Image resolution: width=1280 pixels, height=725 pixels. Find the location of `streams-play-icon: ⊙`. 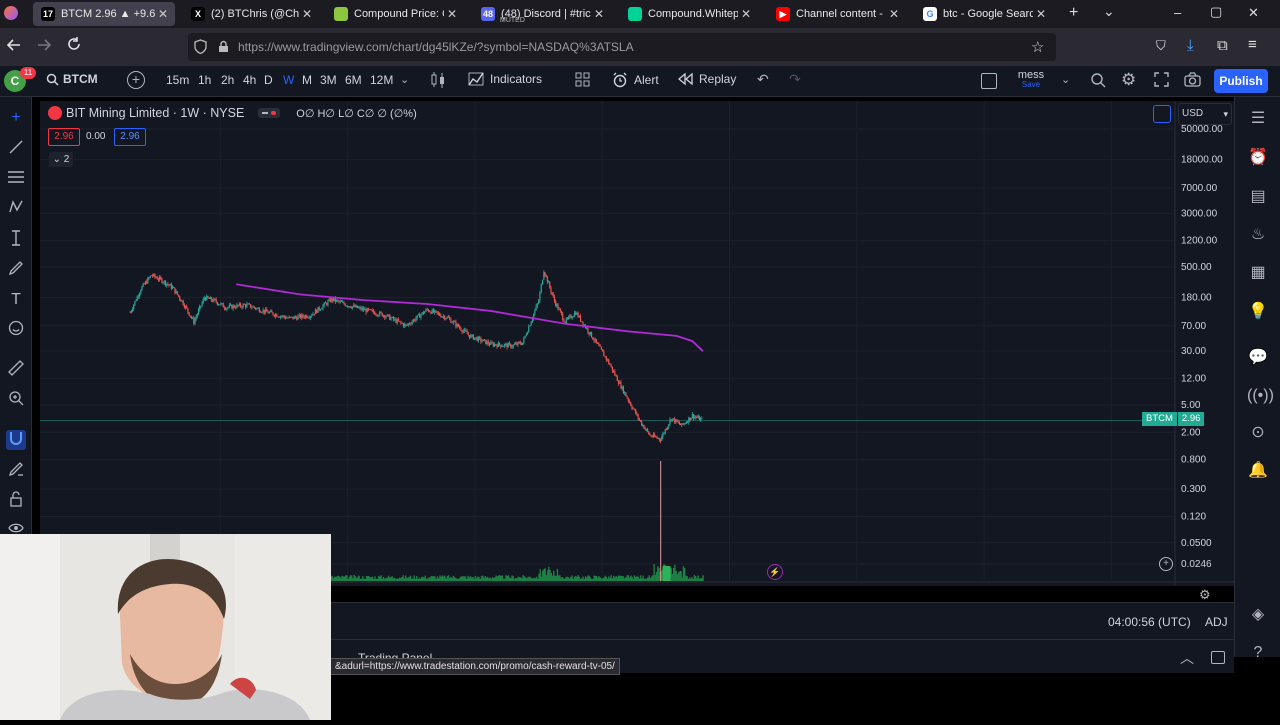

streams-play-icon: ⊙ is located at coordinates (1258, 433).